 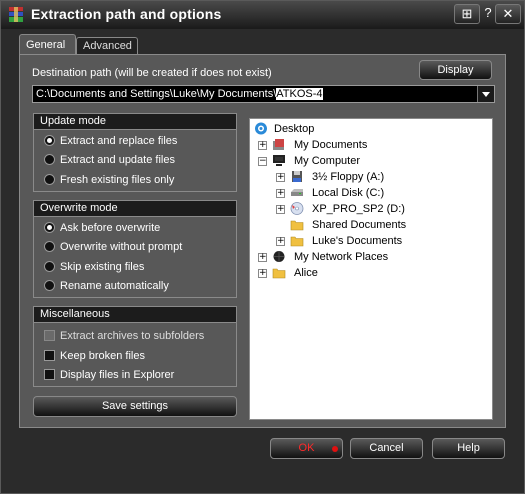 I want to click on radio-ask-before: Ask before overwrite, so click(x=102, y=228).